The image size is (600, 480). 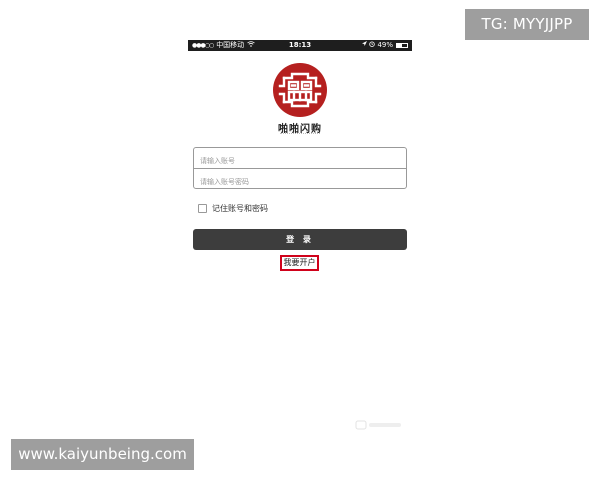 I want to click on battery-percent: 49%, so click(x=385, y=45).